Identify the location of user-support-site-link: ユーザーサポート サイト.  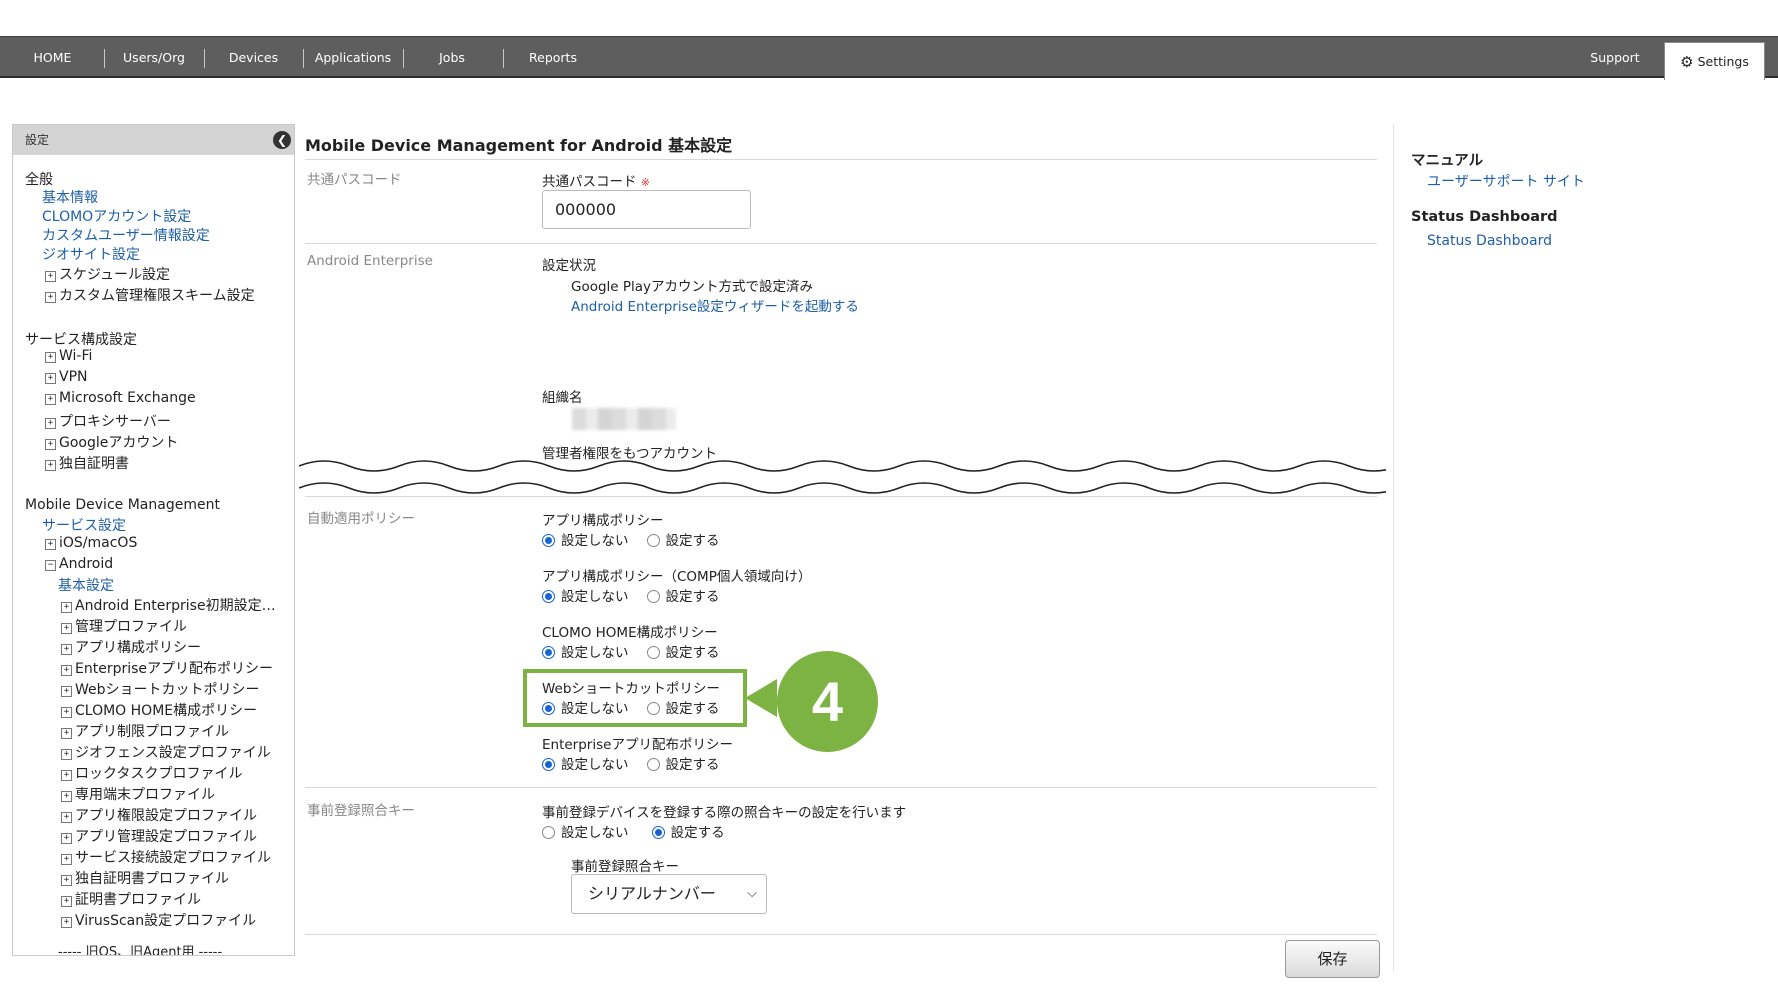
(1506, 181).